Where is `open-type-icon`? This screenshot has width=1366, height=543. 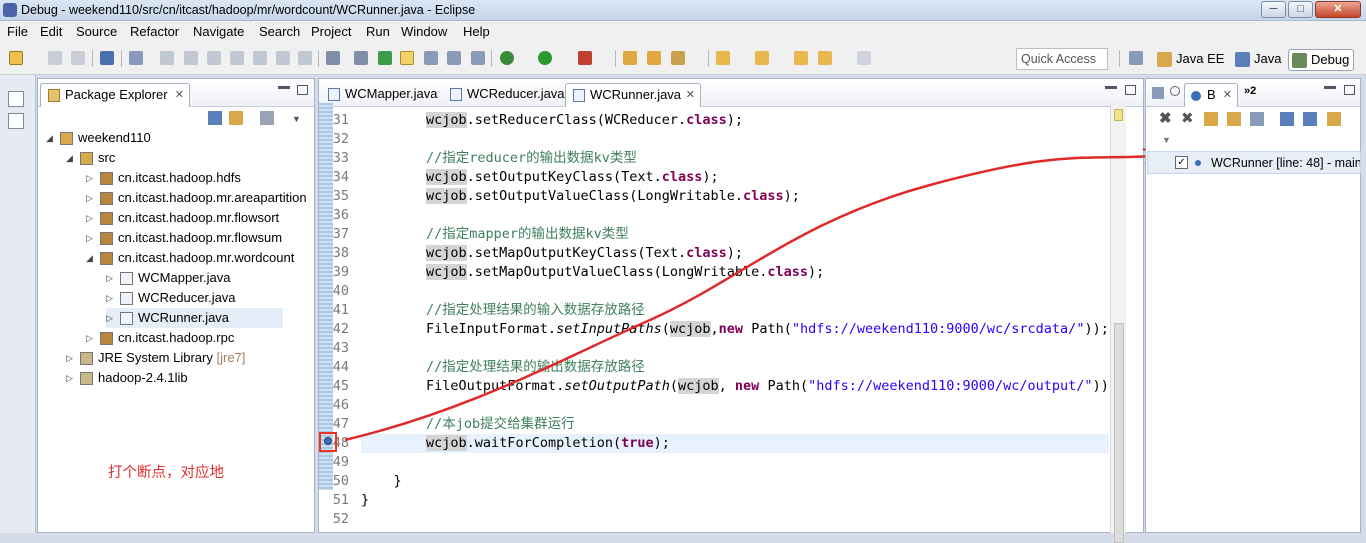
open-type-icon is located at coordinates (385, 58).